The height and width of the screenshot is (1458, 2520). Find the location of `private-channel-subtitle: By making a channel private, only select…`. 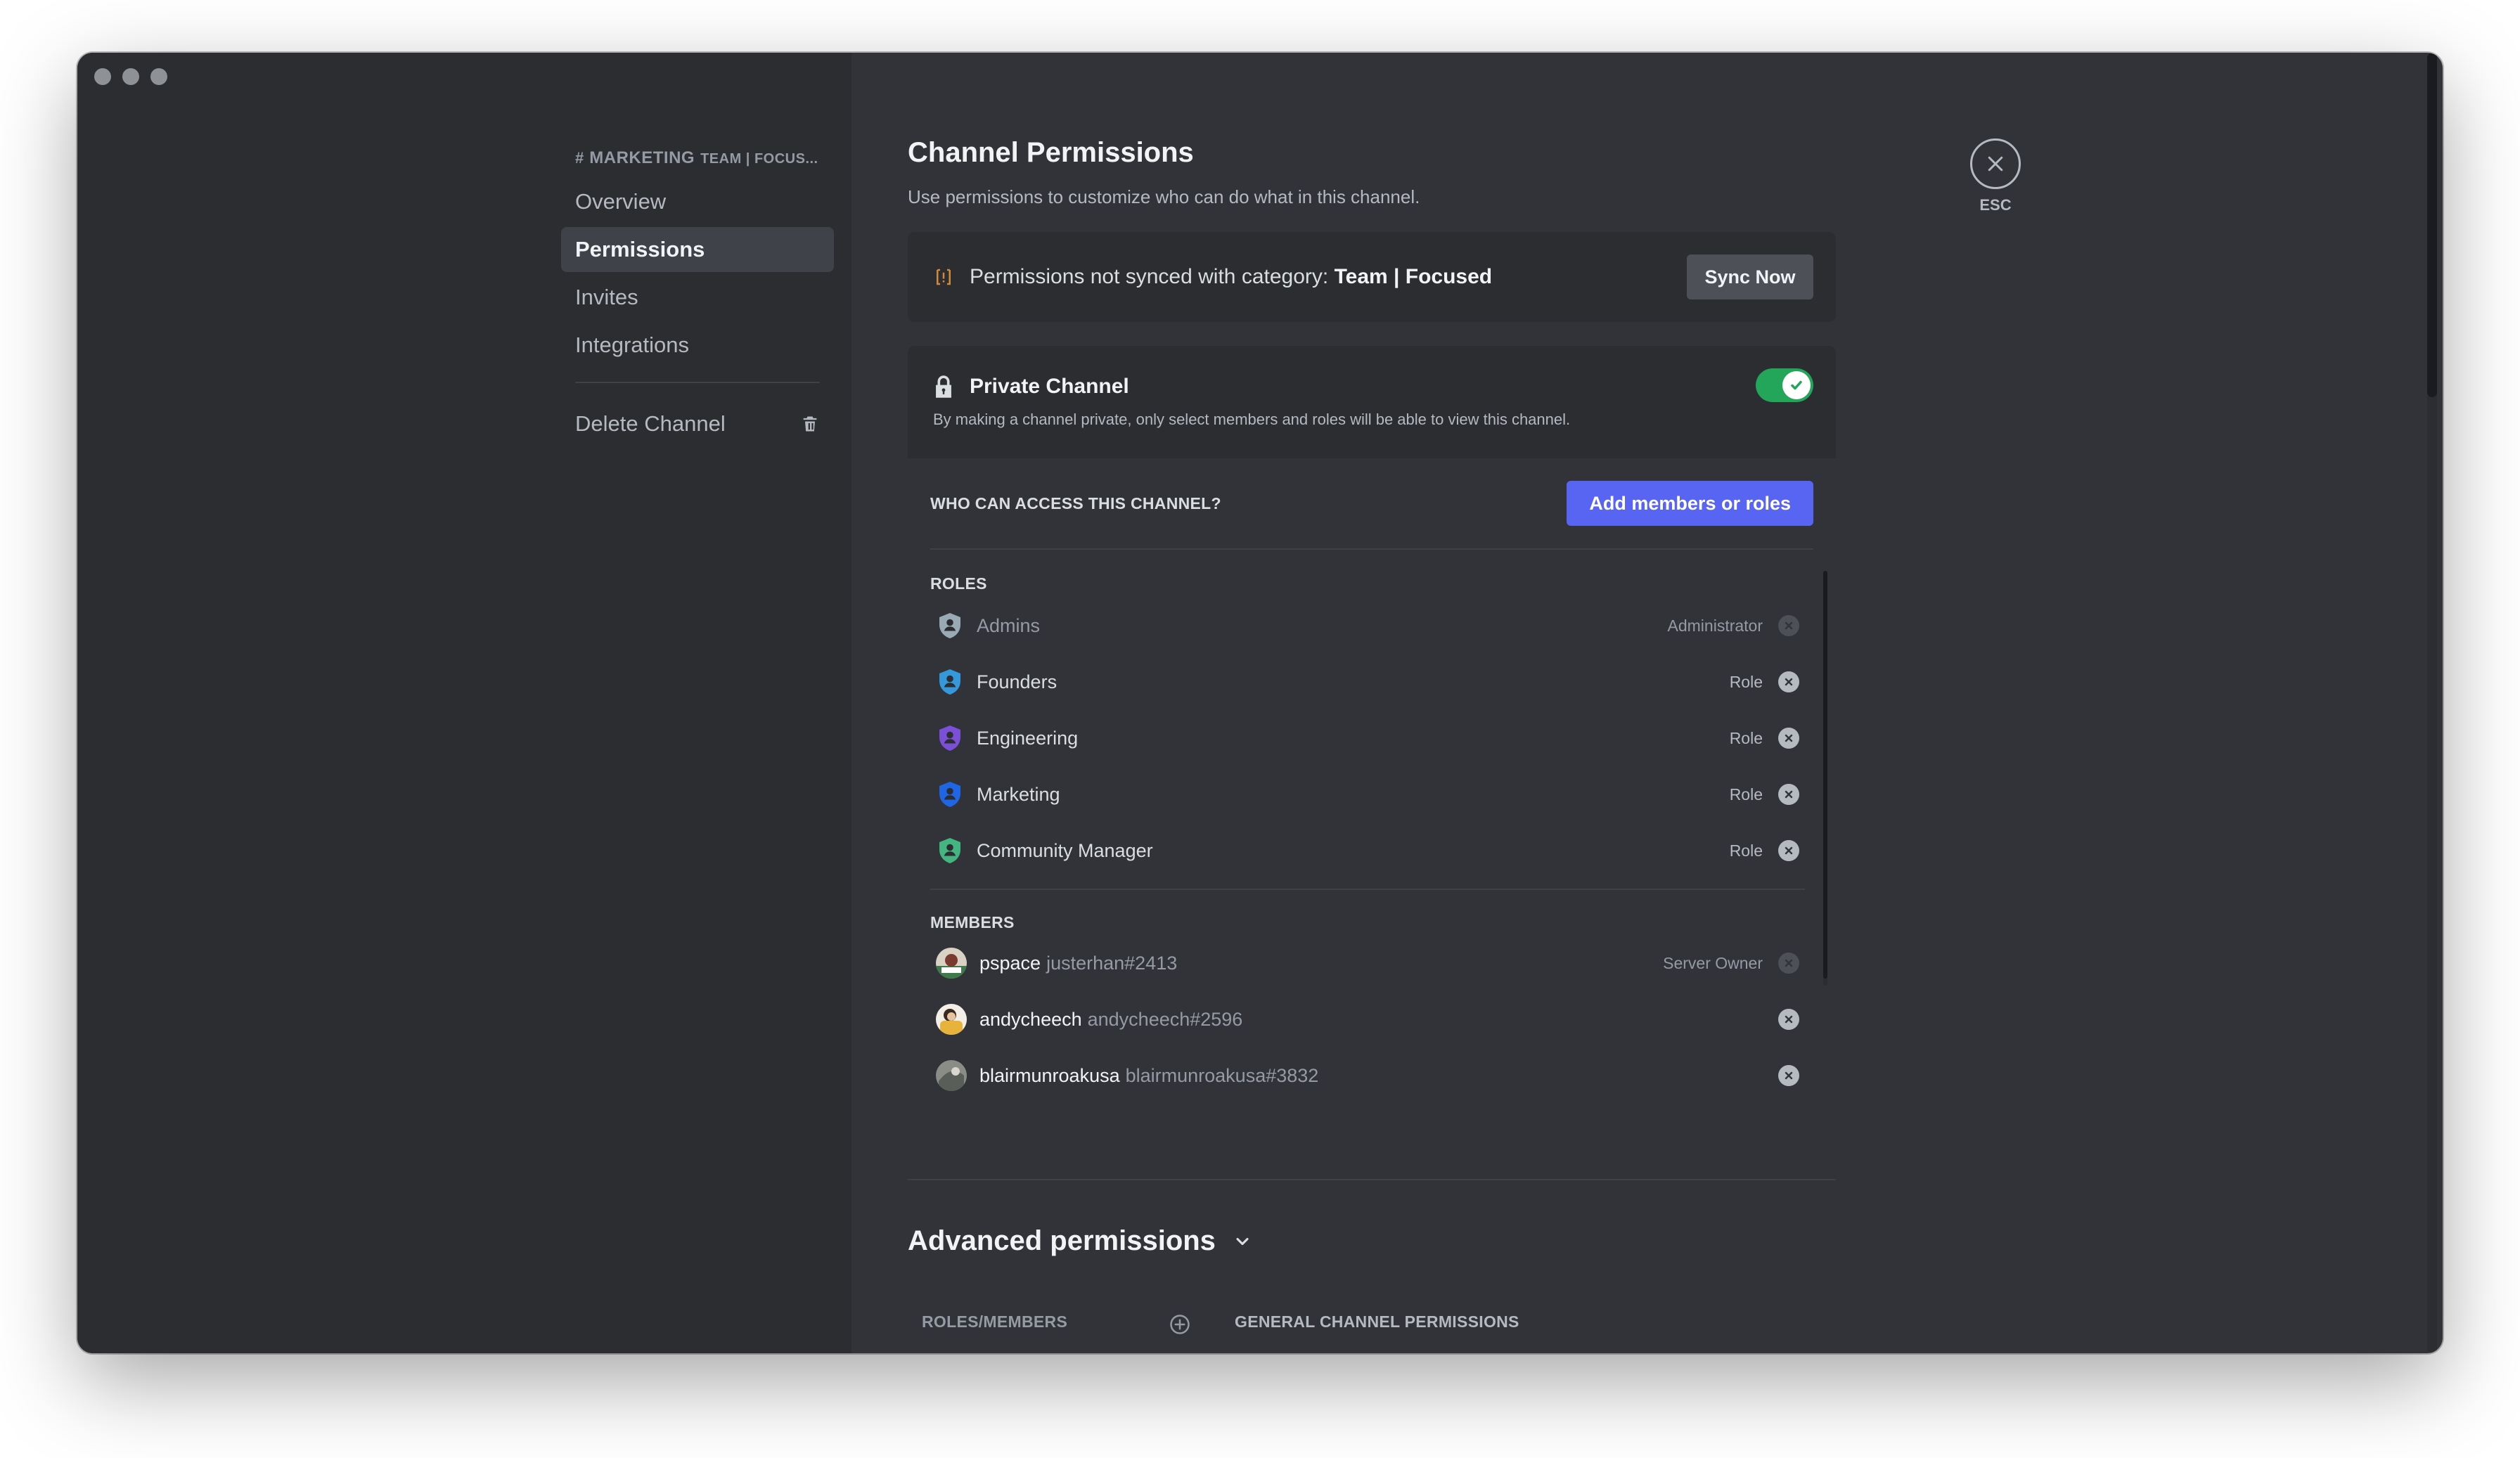

private-channel-subtitle: By making a channel private, only select… is located at coordinates (1252, 419).